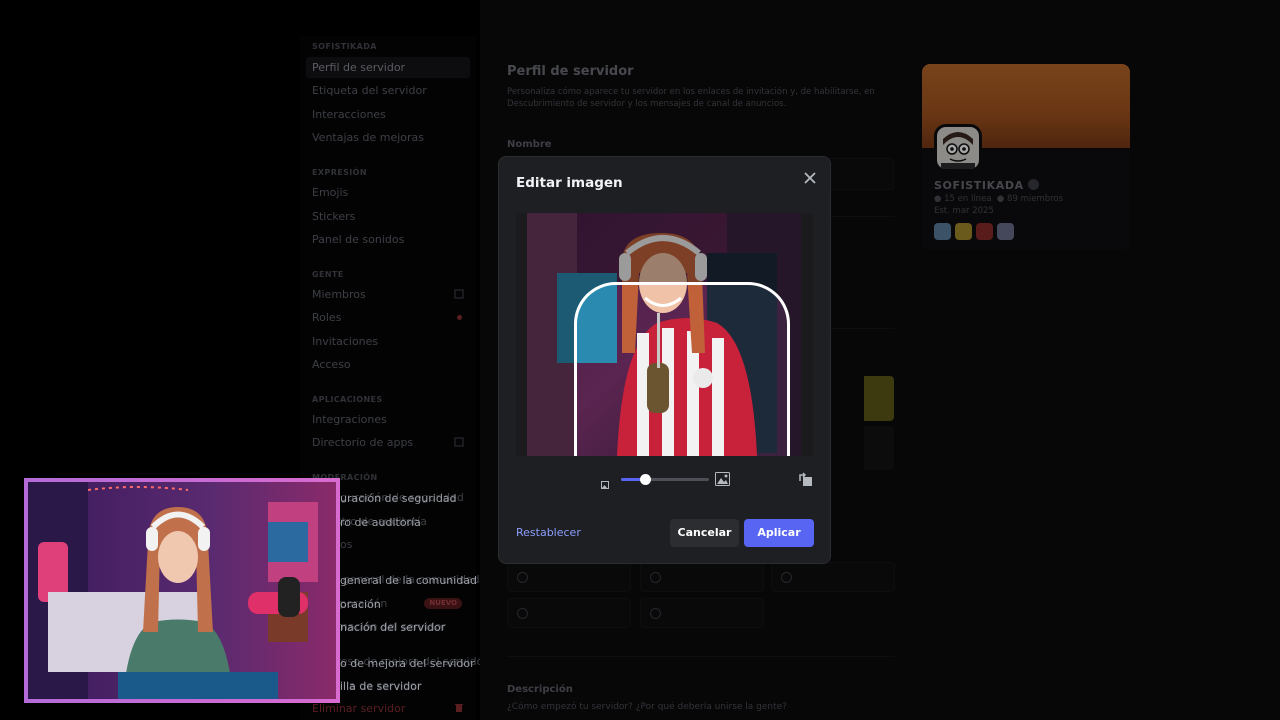 This screenshot has width=1280, height=720. Describe the element at coordinates (409, 580) in the screenshot. I see `sidebar-item-label: general de la comunidad` at that location.